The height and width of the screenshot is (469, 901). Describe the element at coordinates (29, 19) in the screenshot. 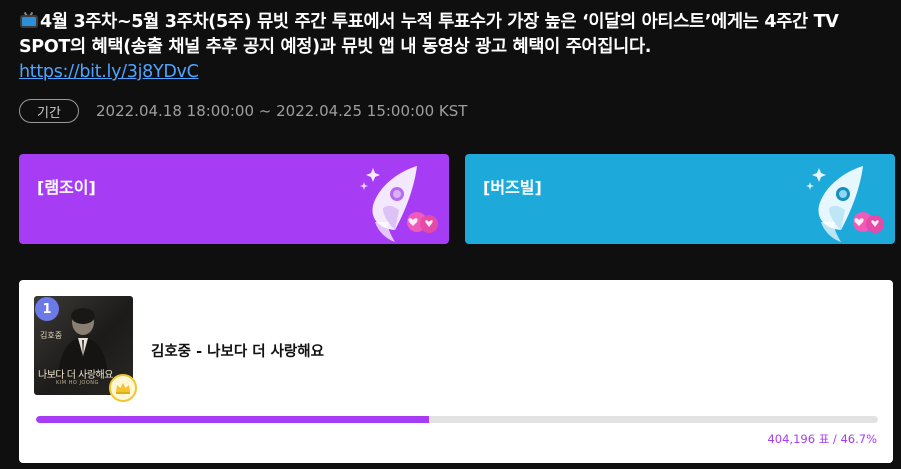

I see `tv-icon` at that location.